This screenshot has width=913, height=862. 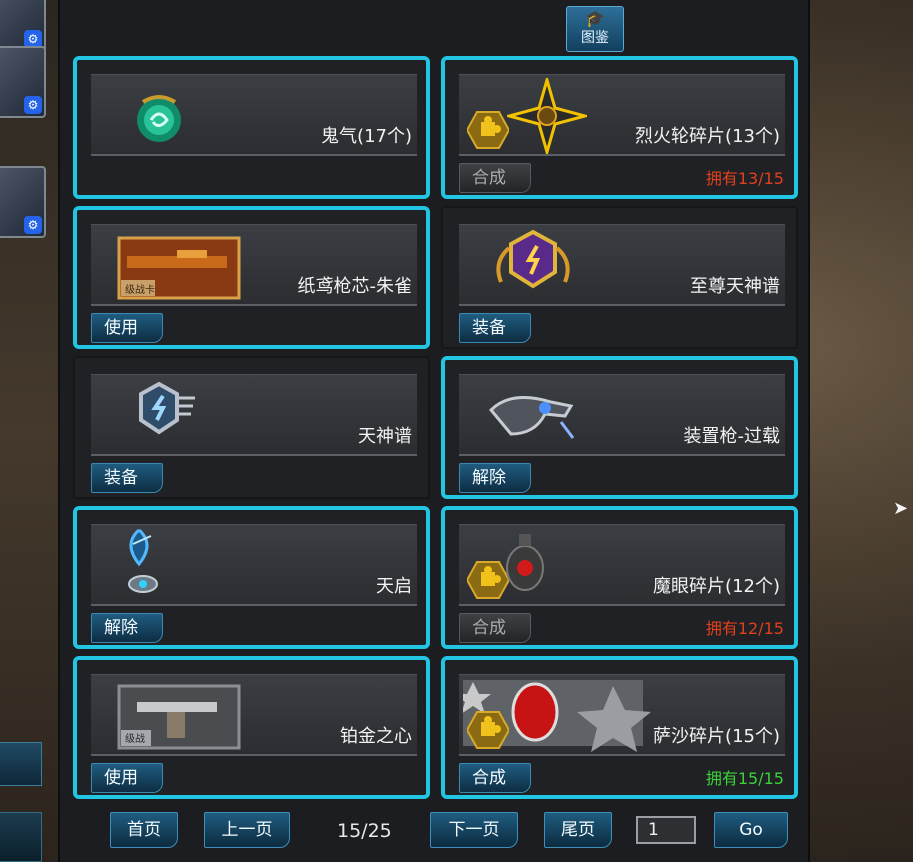 I want to click on apocalypse-device-icon, so click(x=143, y=560).